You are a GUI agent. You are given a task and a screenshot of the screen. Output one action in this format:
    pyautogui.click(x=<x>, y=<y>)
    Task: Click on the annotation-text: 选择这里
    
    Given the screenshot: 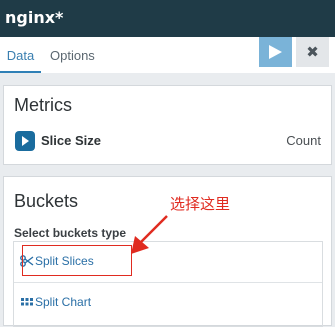 What is the action you would take?
    pyautogui.click(x=200, y=204)
    